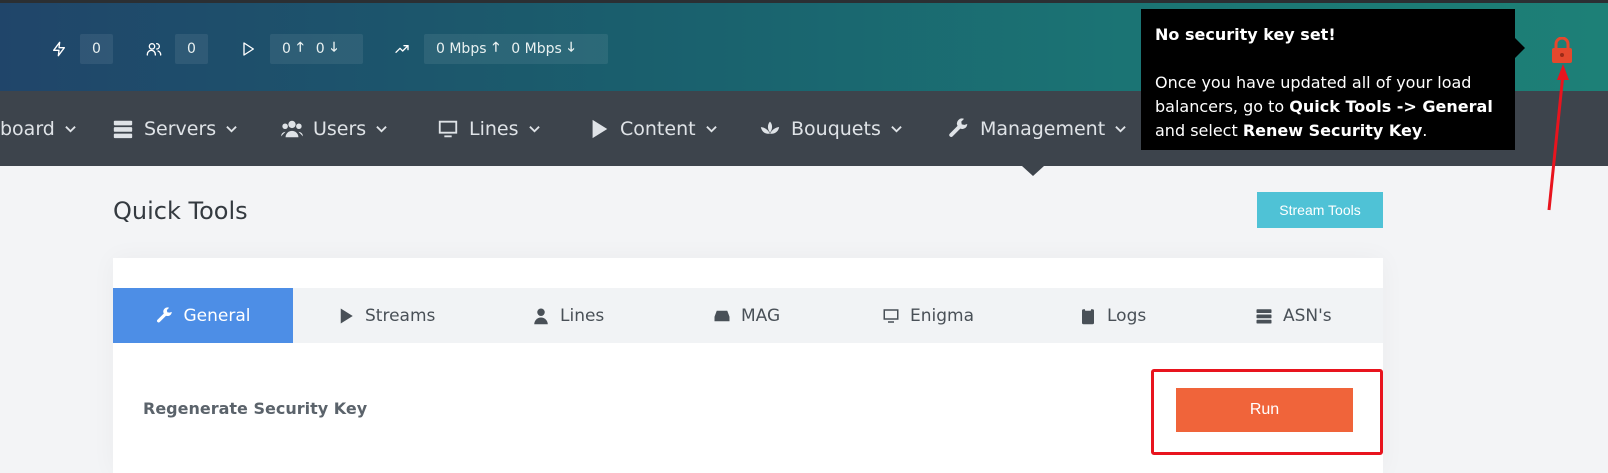 The width and height of the screenshot is (1608, 473). I want to click on nav-item-management: Management, so click(1037, 128).